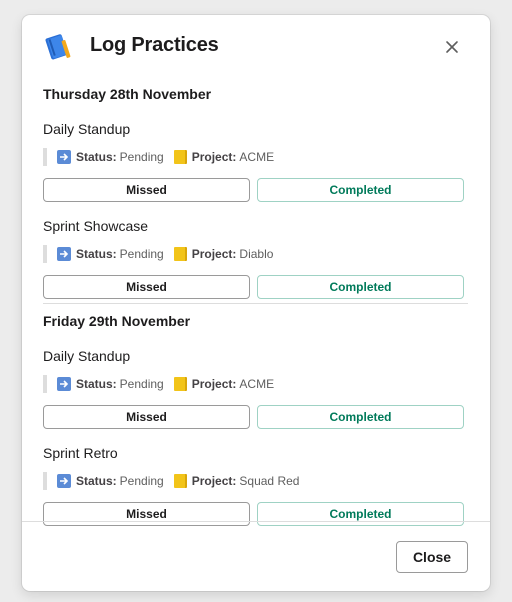 This screenshot has width=512, height=602. I want to click on close-button: Close, so click(432, 557).